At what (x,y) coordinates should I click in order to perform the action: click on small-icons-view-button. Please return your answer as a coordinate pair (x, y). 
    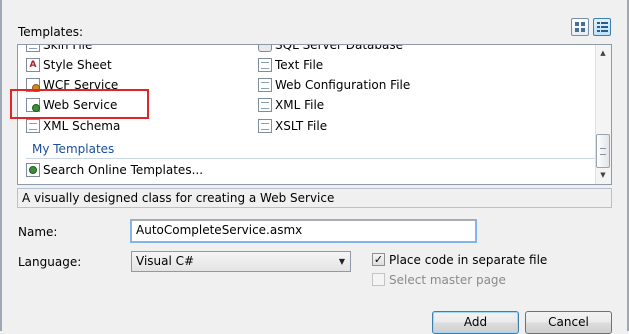
    Looking at the image, I should click on (602, 27).